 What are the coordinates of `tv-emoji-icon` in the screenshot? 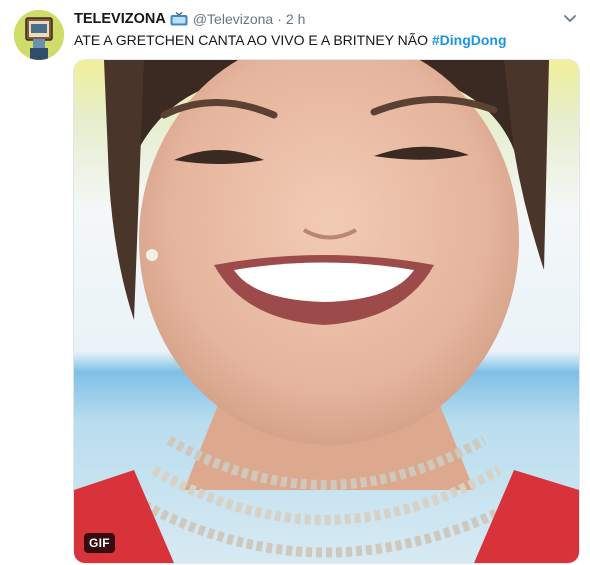 It's located at (179, 19).